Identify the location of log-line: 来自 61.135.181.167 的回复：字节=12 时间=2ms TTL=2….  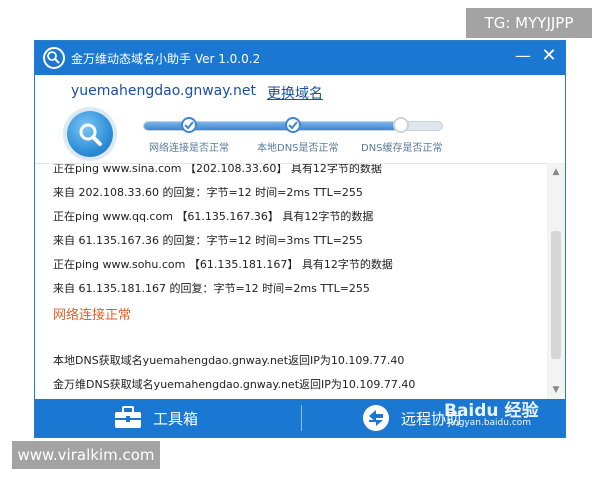
(211, 288).